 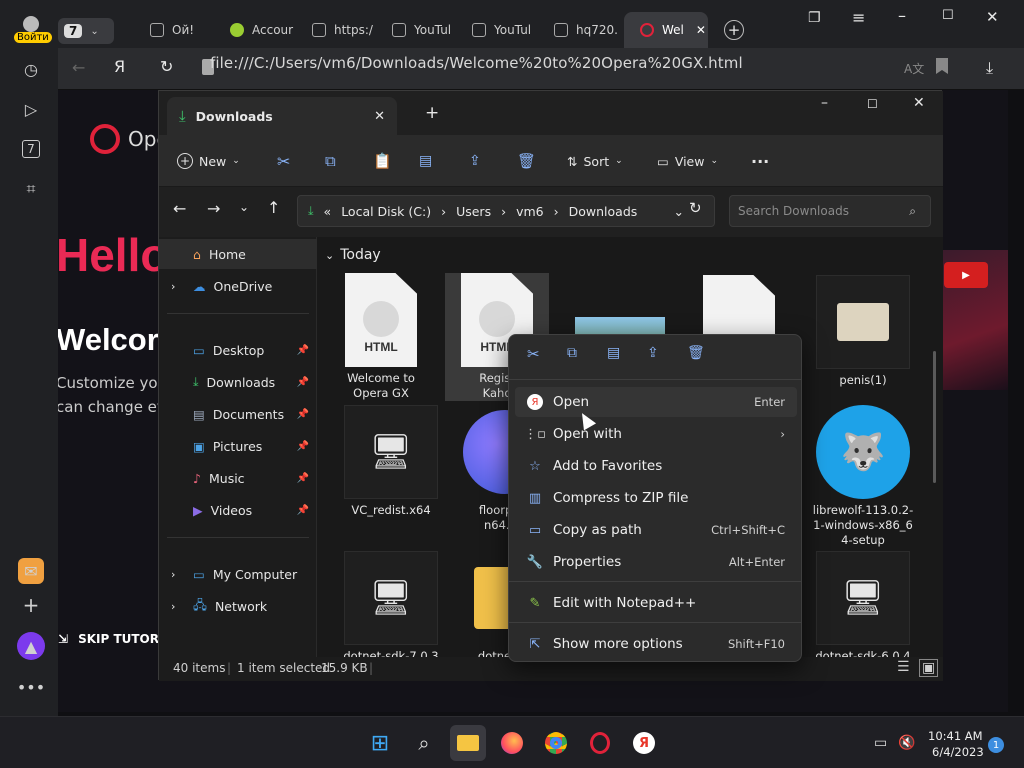 What do you see at coordinates (600, 743) in the screenshot?
I see `opera-gx-icon` at bounding box center [600, 743].